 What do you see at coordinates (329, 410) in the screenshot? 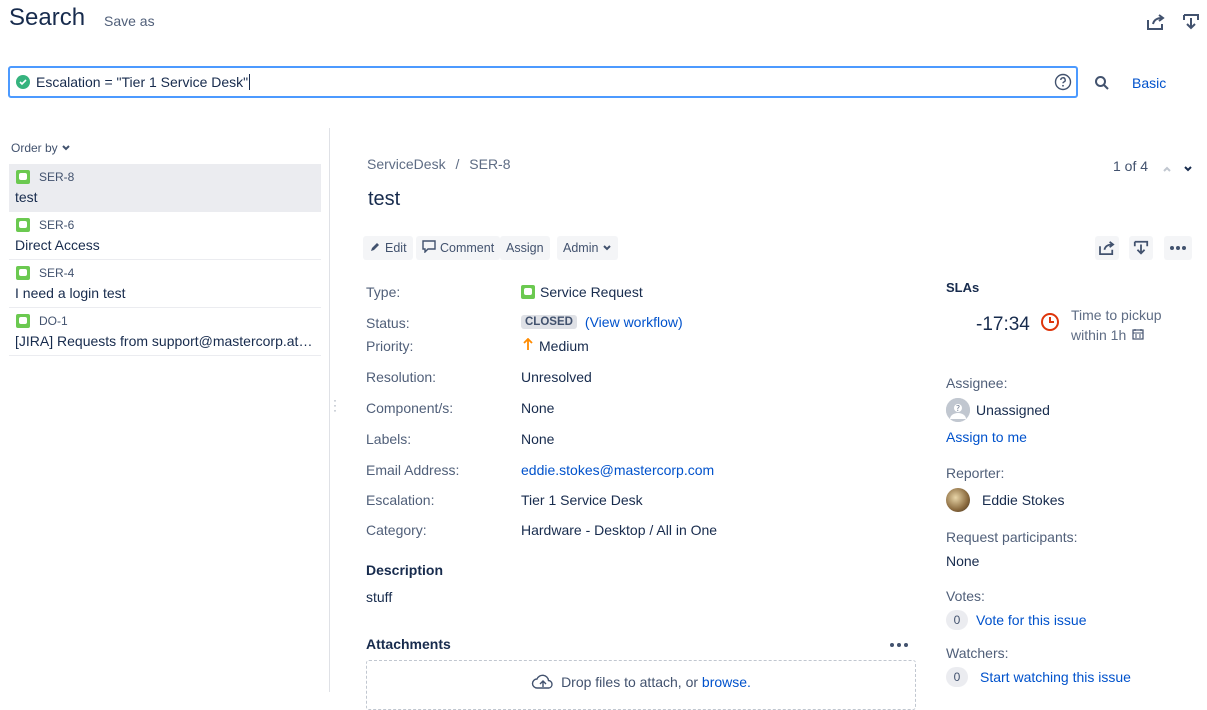
I see `panel-divider` at bounding box center [329, 410].